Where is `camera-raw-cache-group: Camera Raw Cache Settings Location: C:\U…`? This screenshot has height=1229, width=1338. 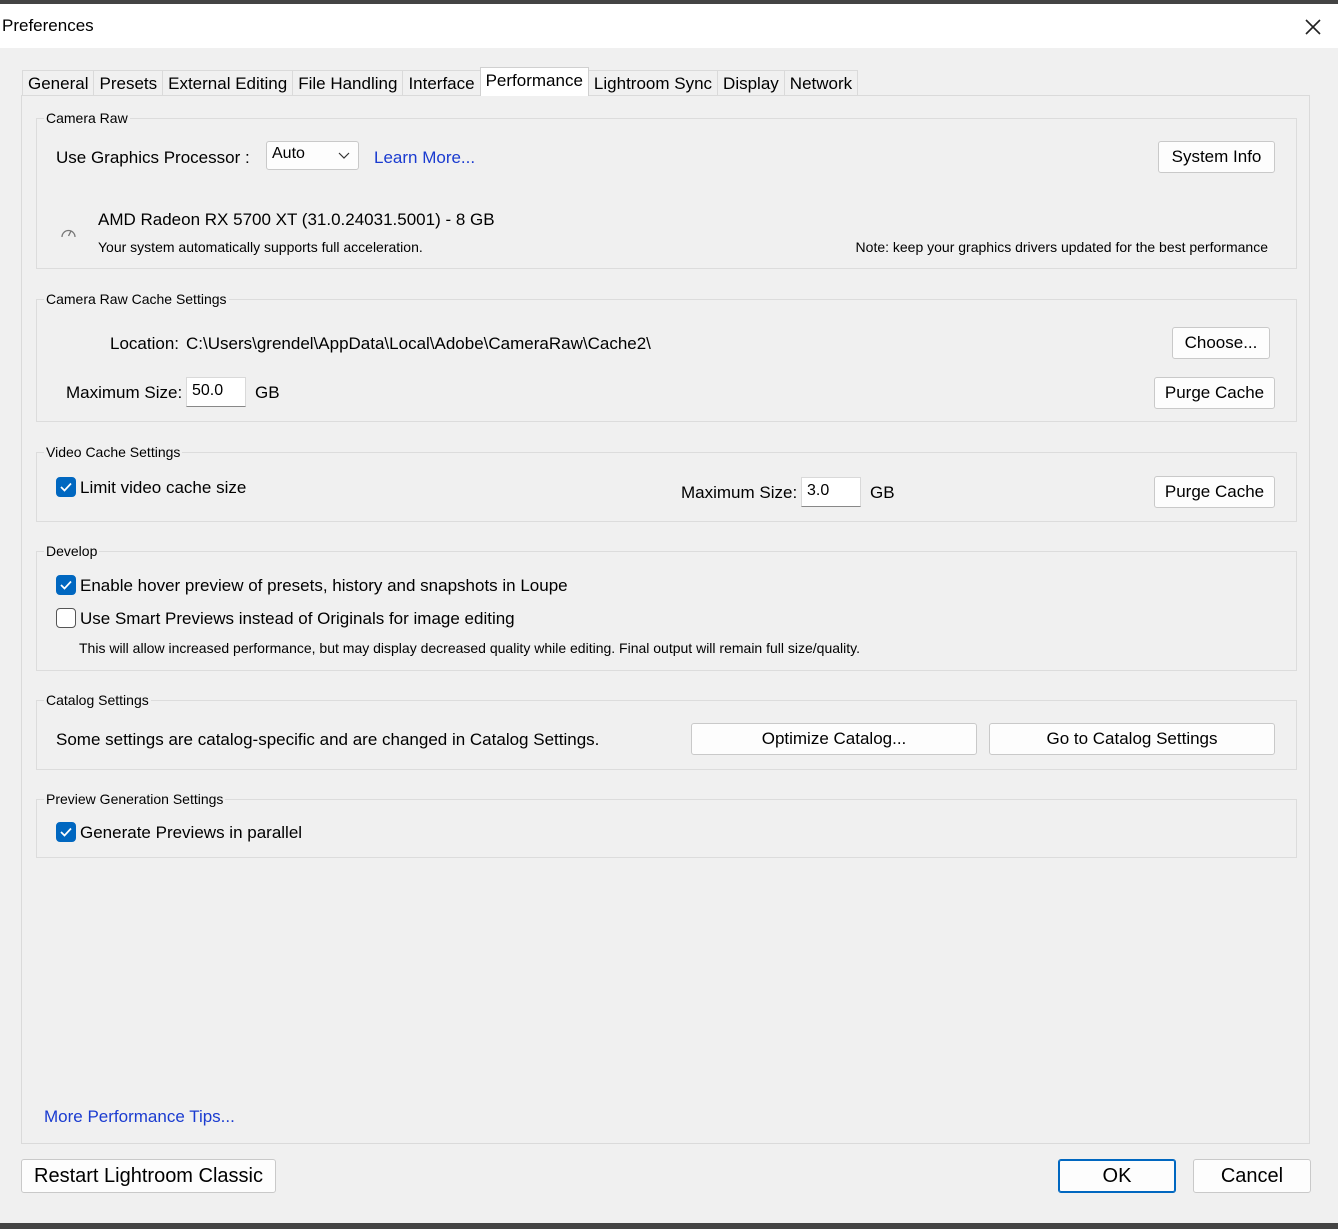 camera-raw-cache-group: Camera Raw Cache Settings Location: C:\U… is located at coordinates (666, 356).